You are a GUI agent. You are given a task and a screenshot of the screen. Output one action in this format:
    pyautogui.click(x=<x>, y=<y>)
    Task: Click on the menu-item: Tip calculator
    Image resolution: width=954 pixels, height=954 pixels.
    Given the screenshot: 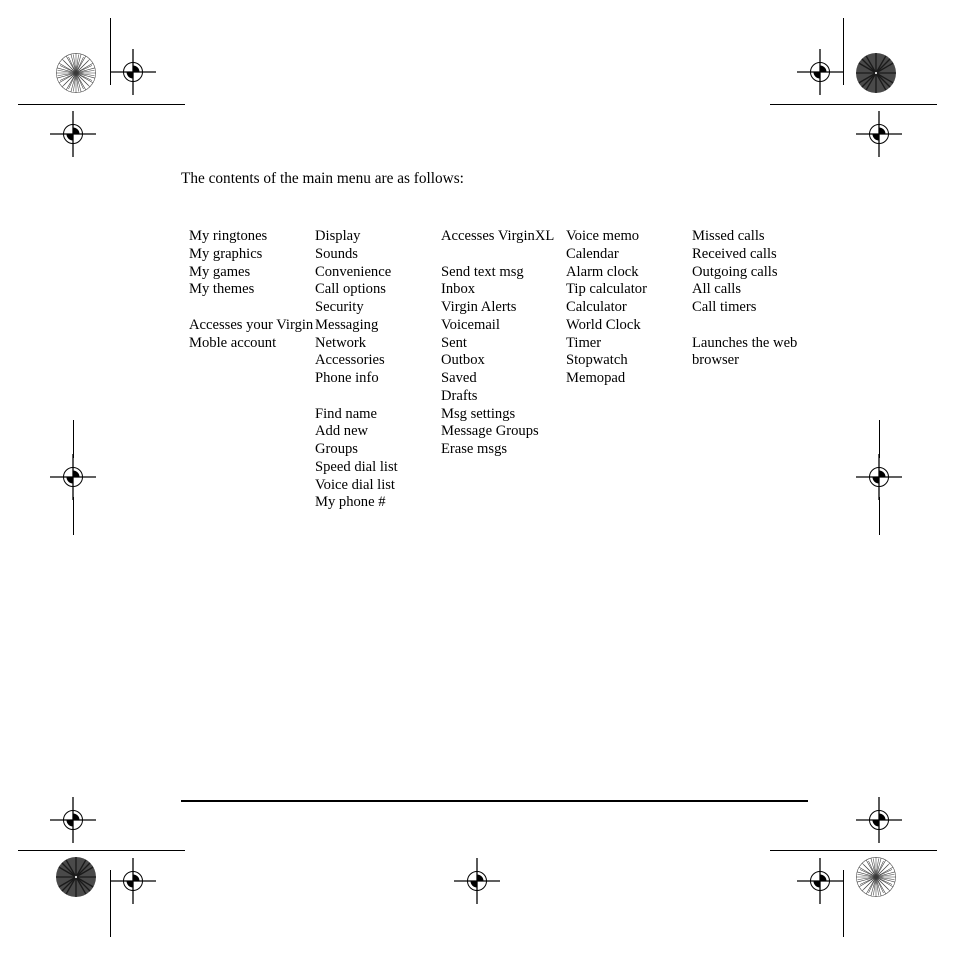 What is the action you would take?
    pyautogui.click(x=606, y=289)
    